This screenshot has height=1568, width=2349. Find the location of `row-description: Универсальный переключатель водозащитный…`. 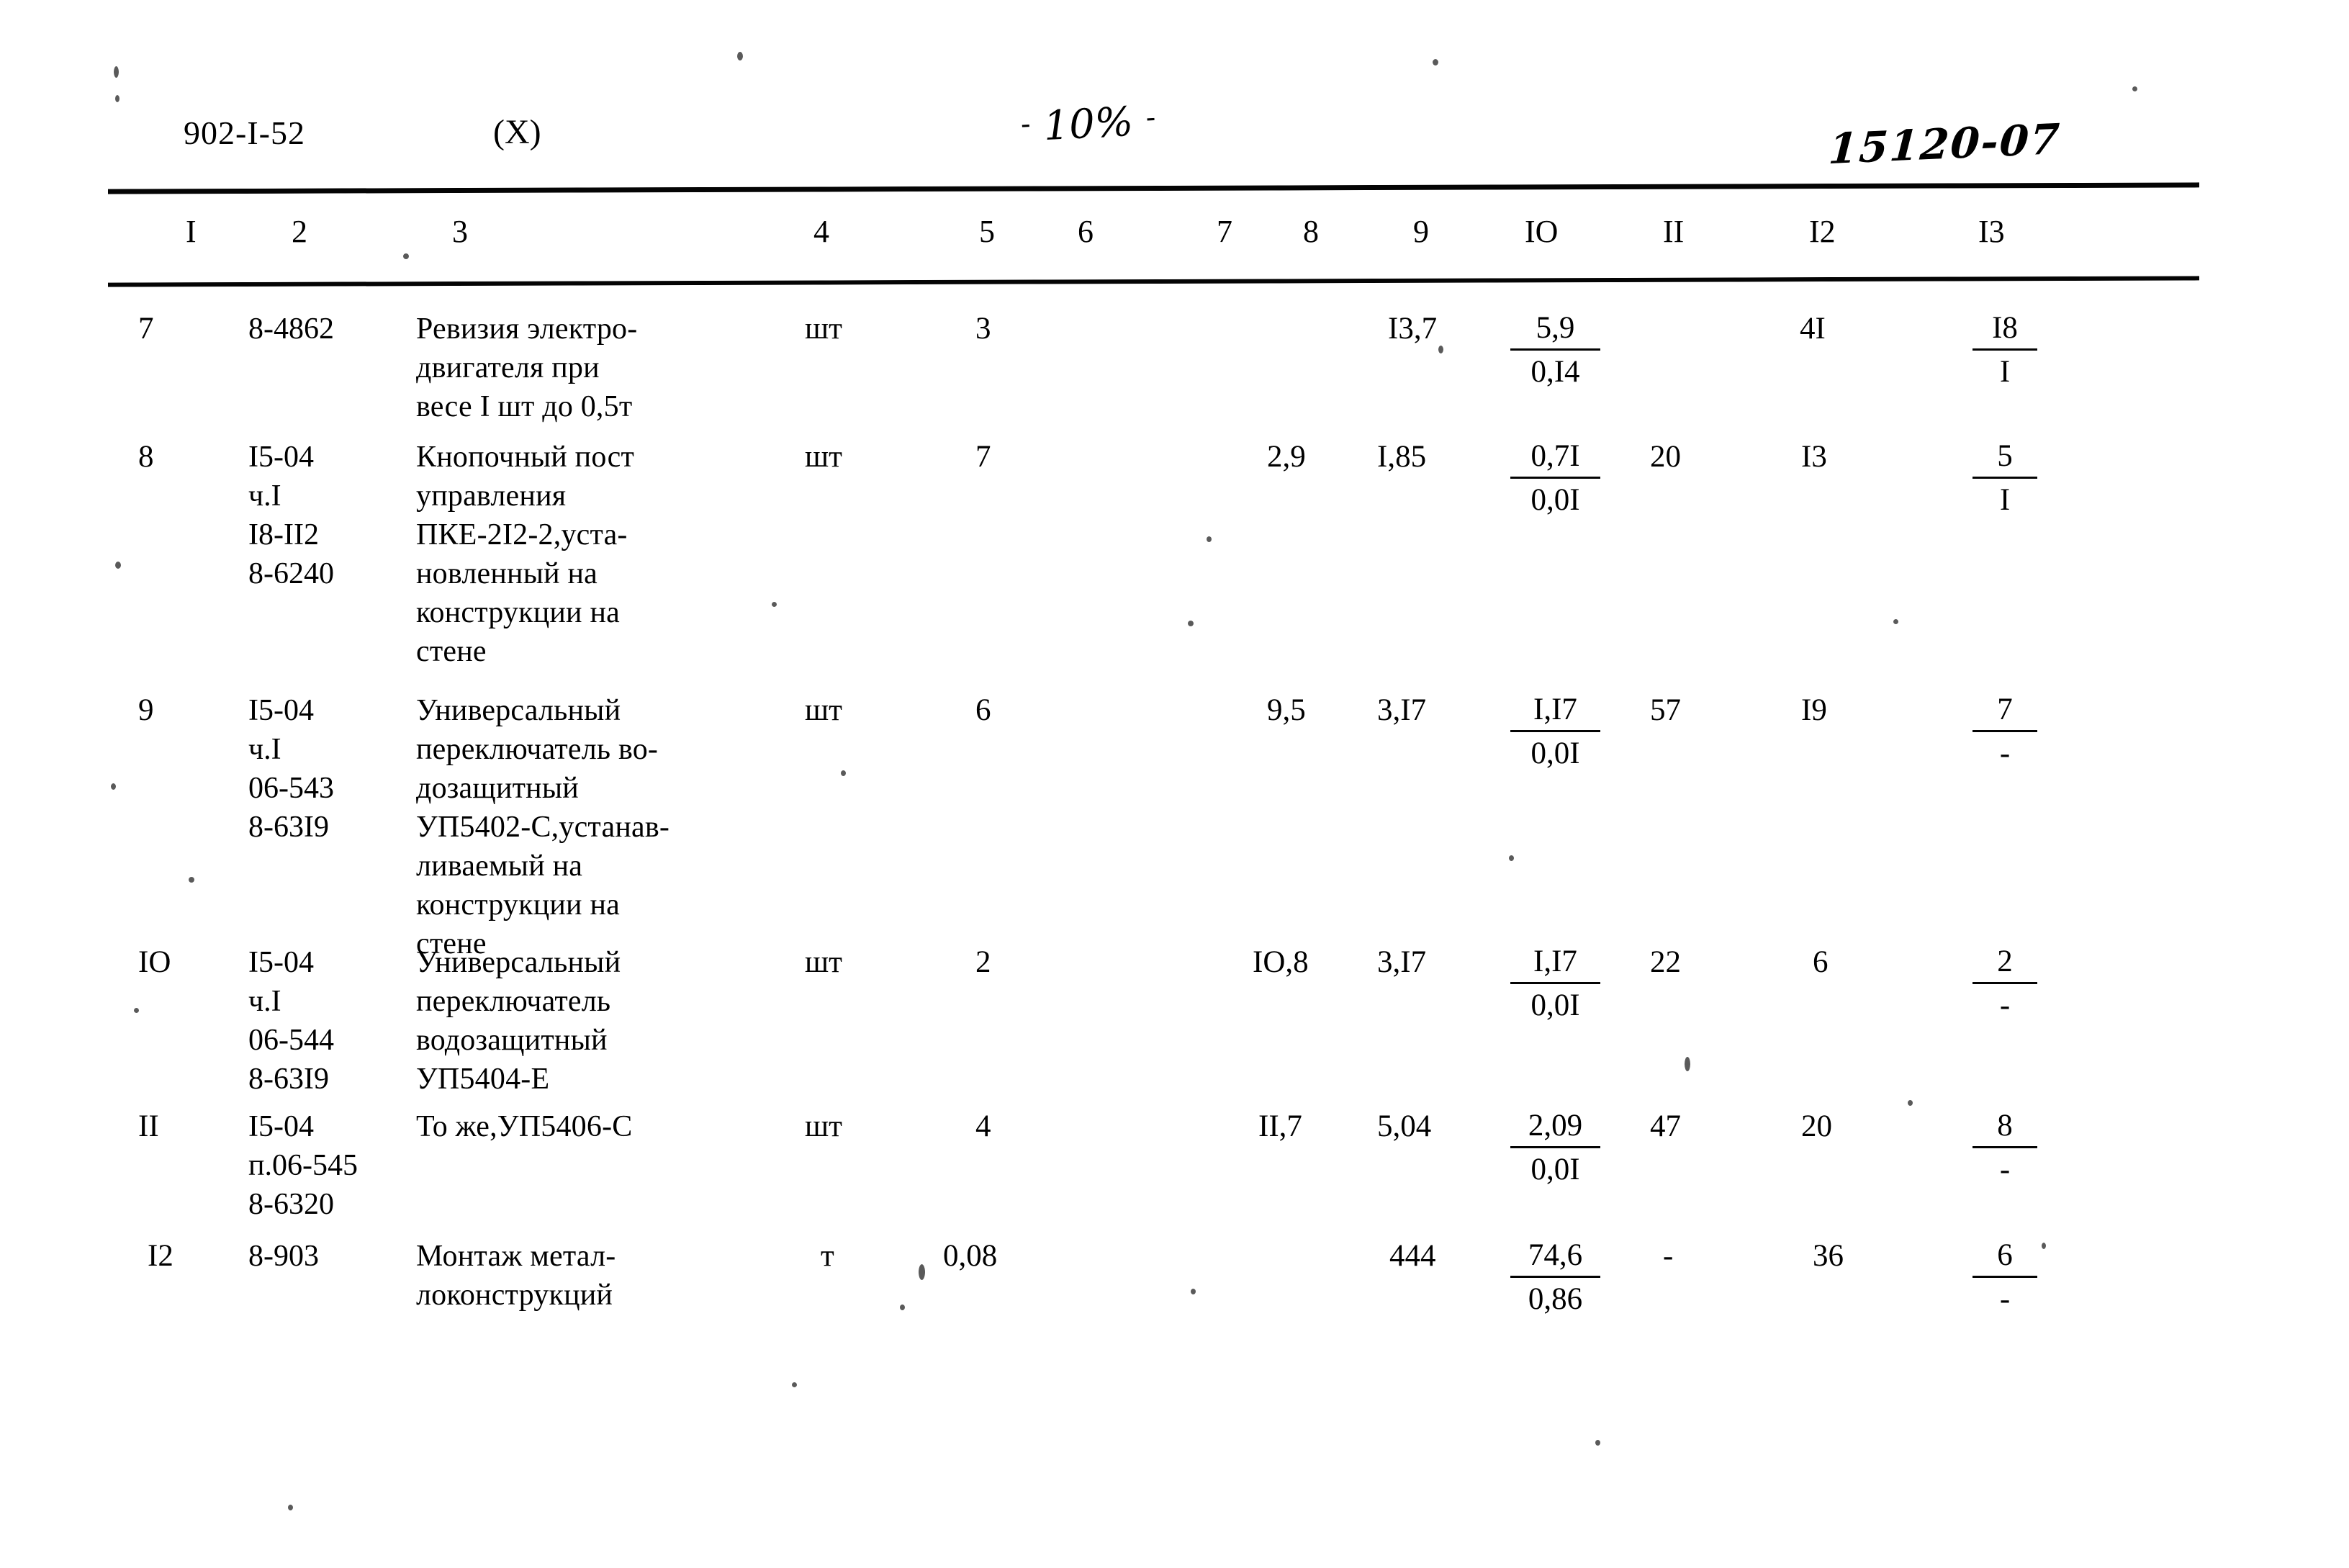

row-description: Универсальный переключатель водозащитный… is located at coordinates (518, 1021).